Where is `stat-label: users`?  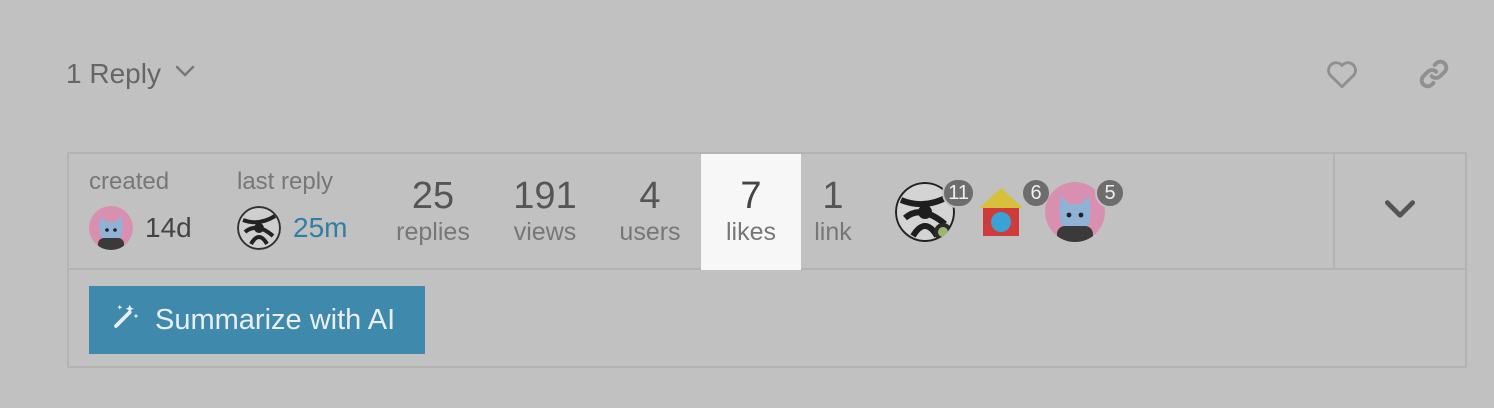
stat-label: users is located at coordinates (650, 232).